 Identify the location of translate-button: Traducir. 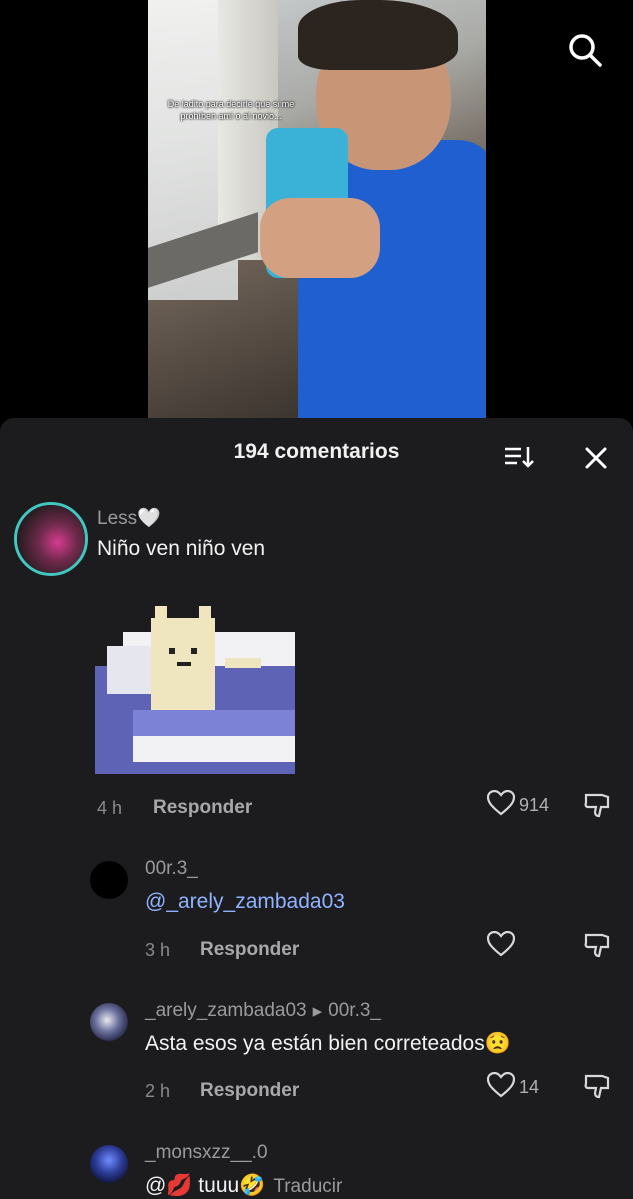
(307, 1187).